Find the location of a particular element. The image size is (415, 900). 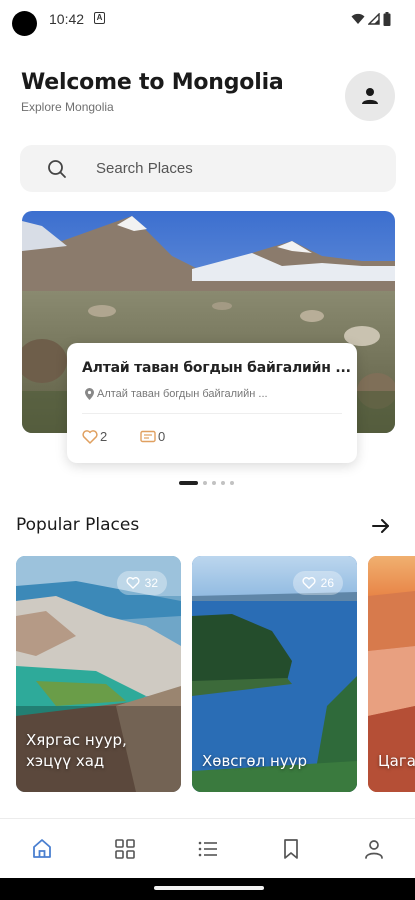

bookmark-icon is located at coordinates (291, 849).